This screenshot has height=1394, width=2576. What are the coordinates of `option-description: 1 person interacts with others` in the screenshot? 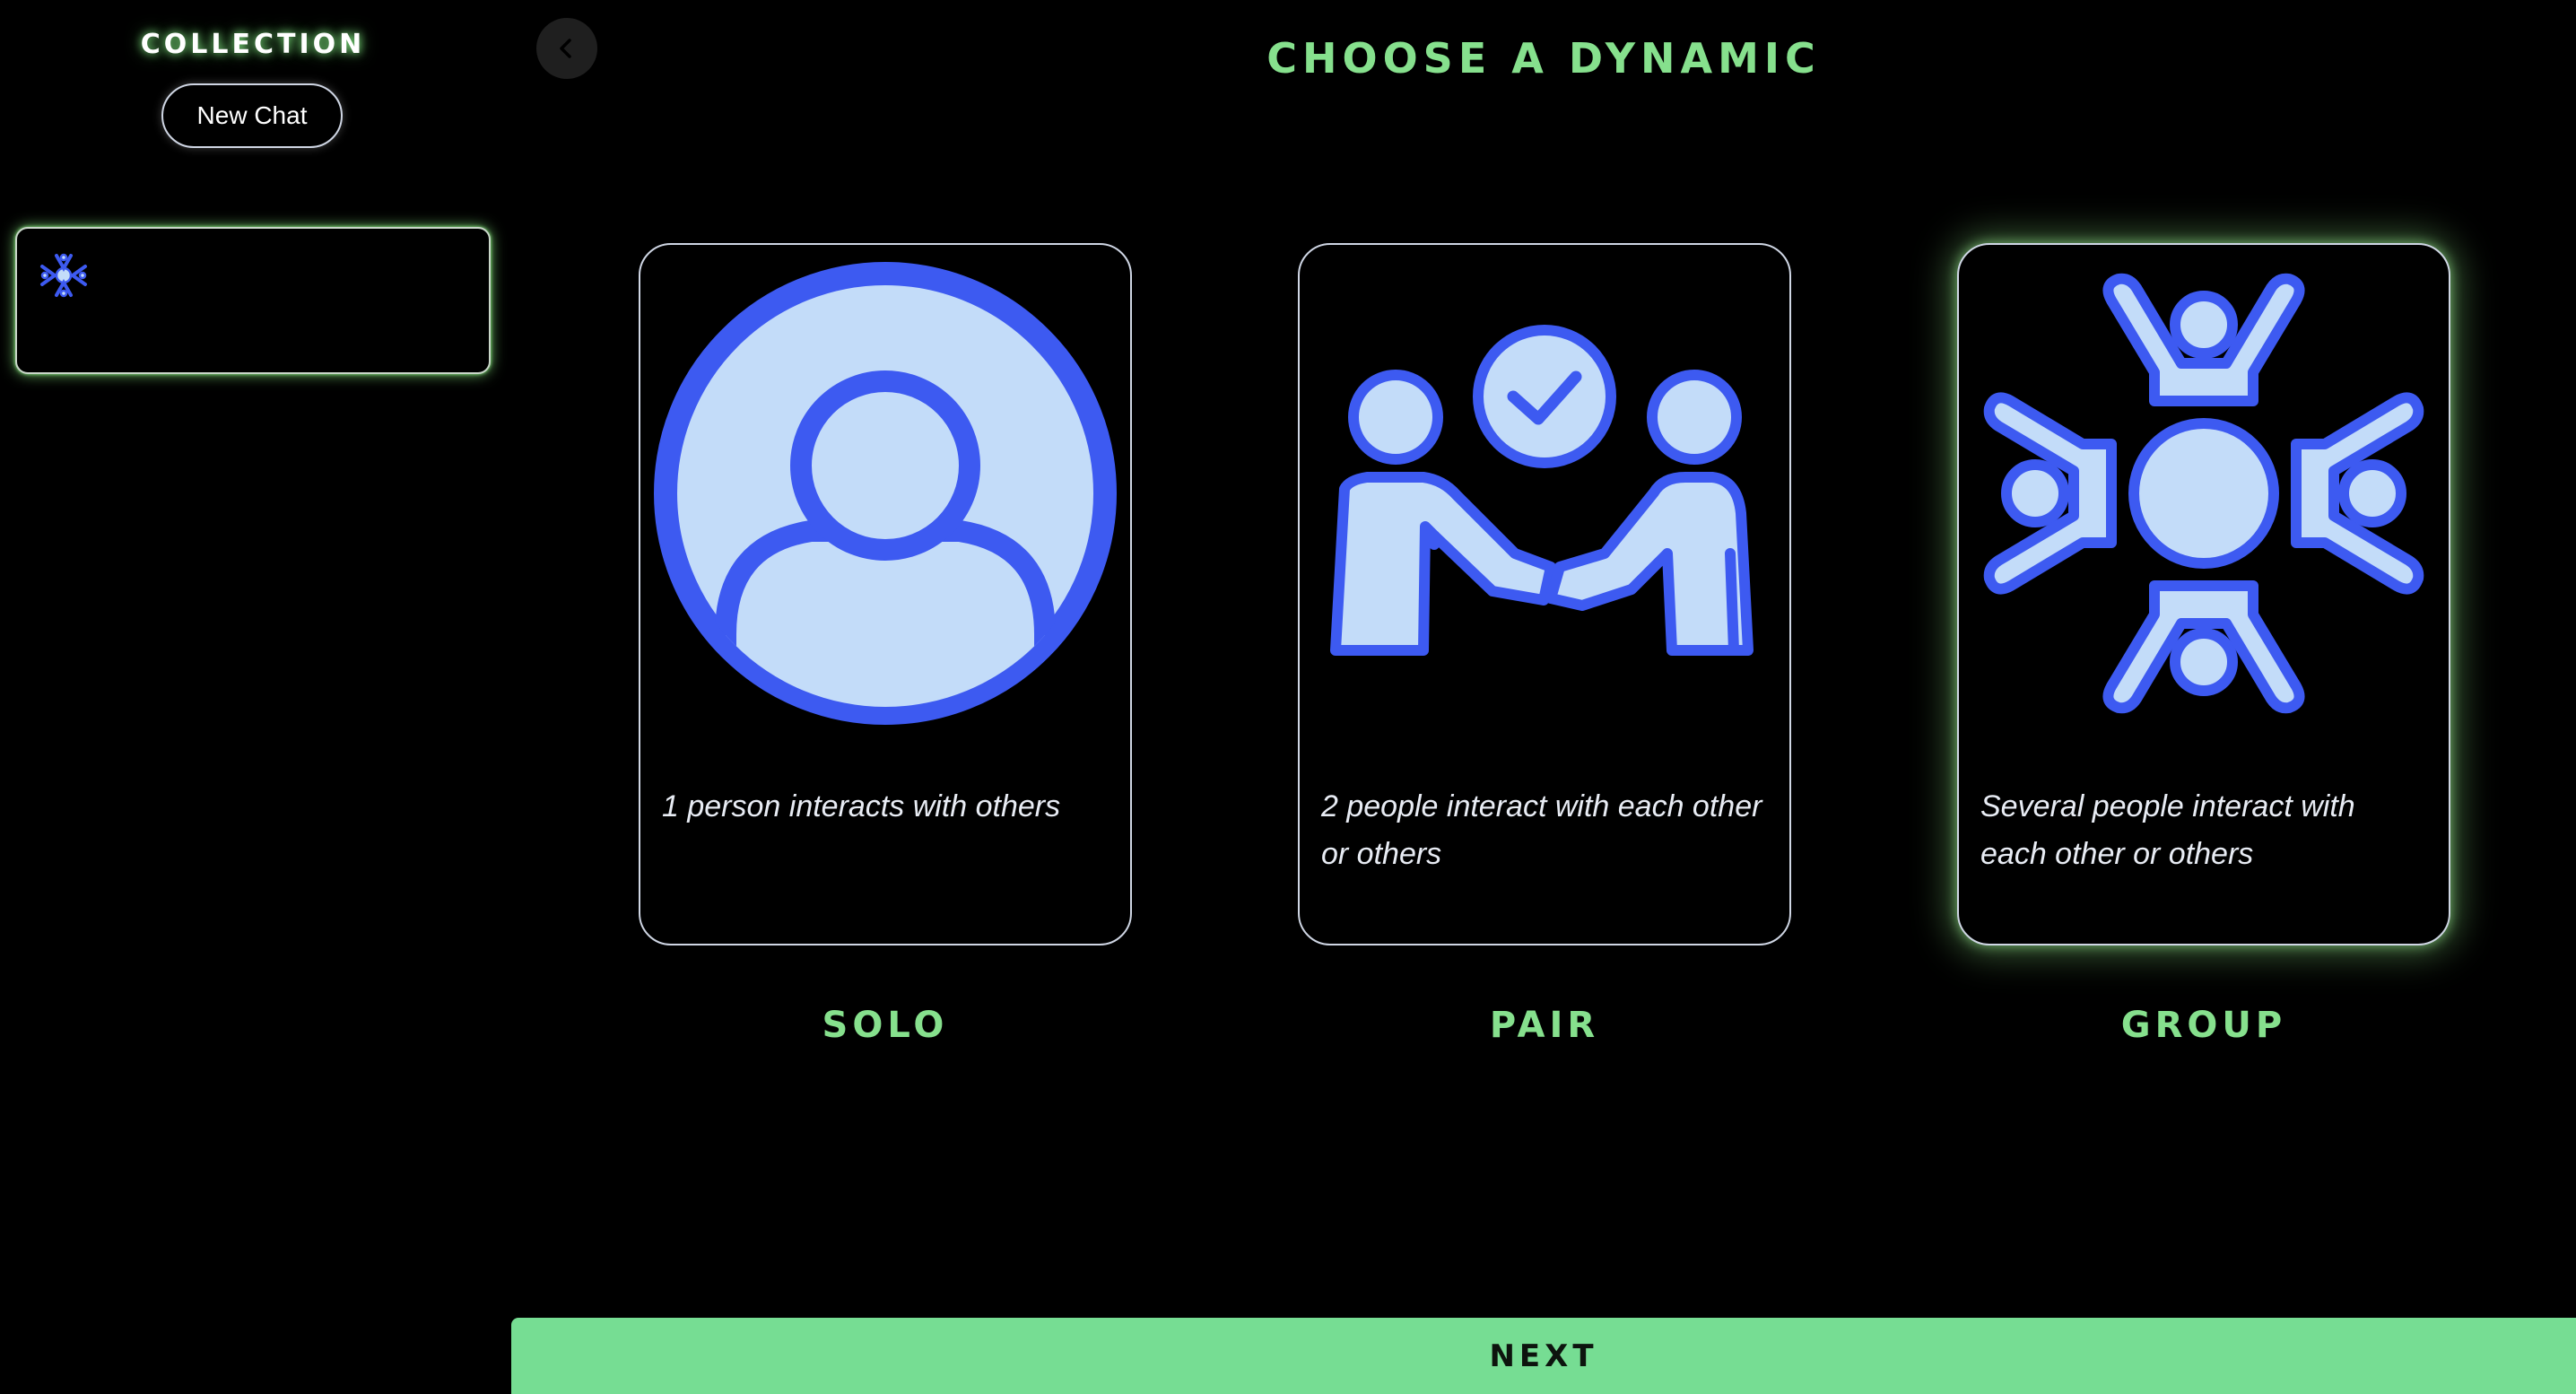 It's located at (861, 806).